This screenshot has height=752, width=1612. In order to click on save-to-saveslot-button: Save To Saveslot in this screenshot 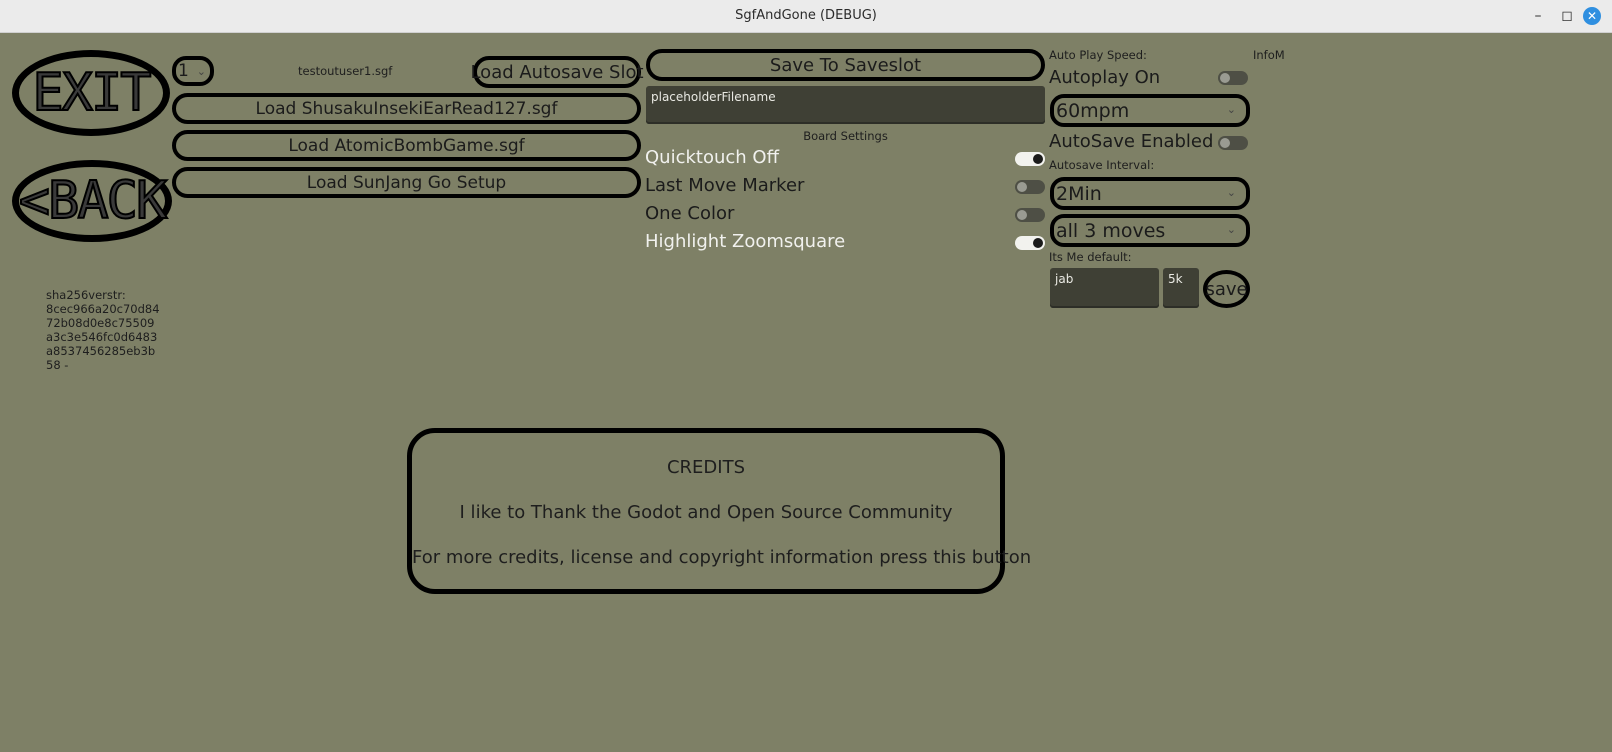, I will do `click(845, 65)`.